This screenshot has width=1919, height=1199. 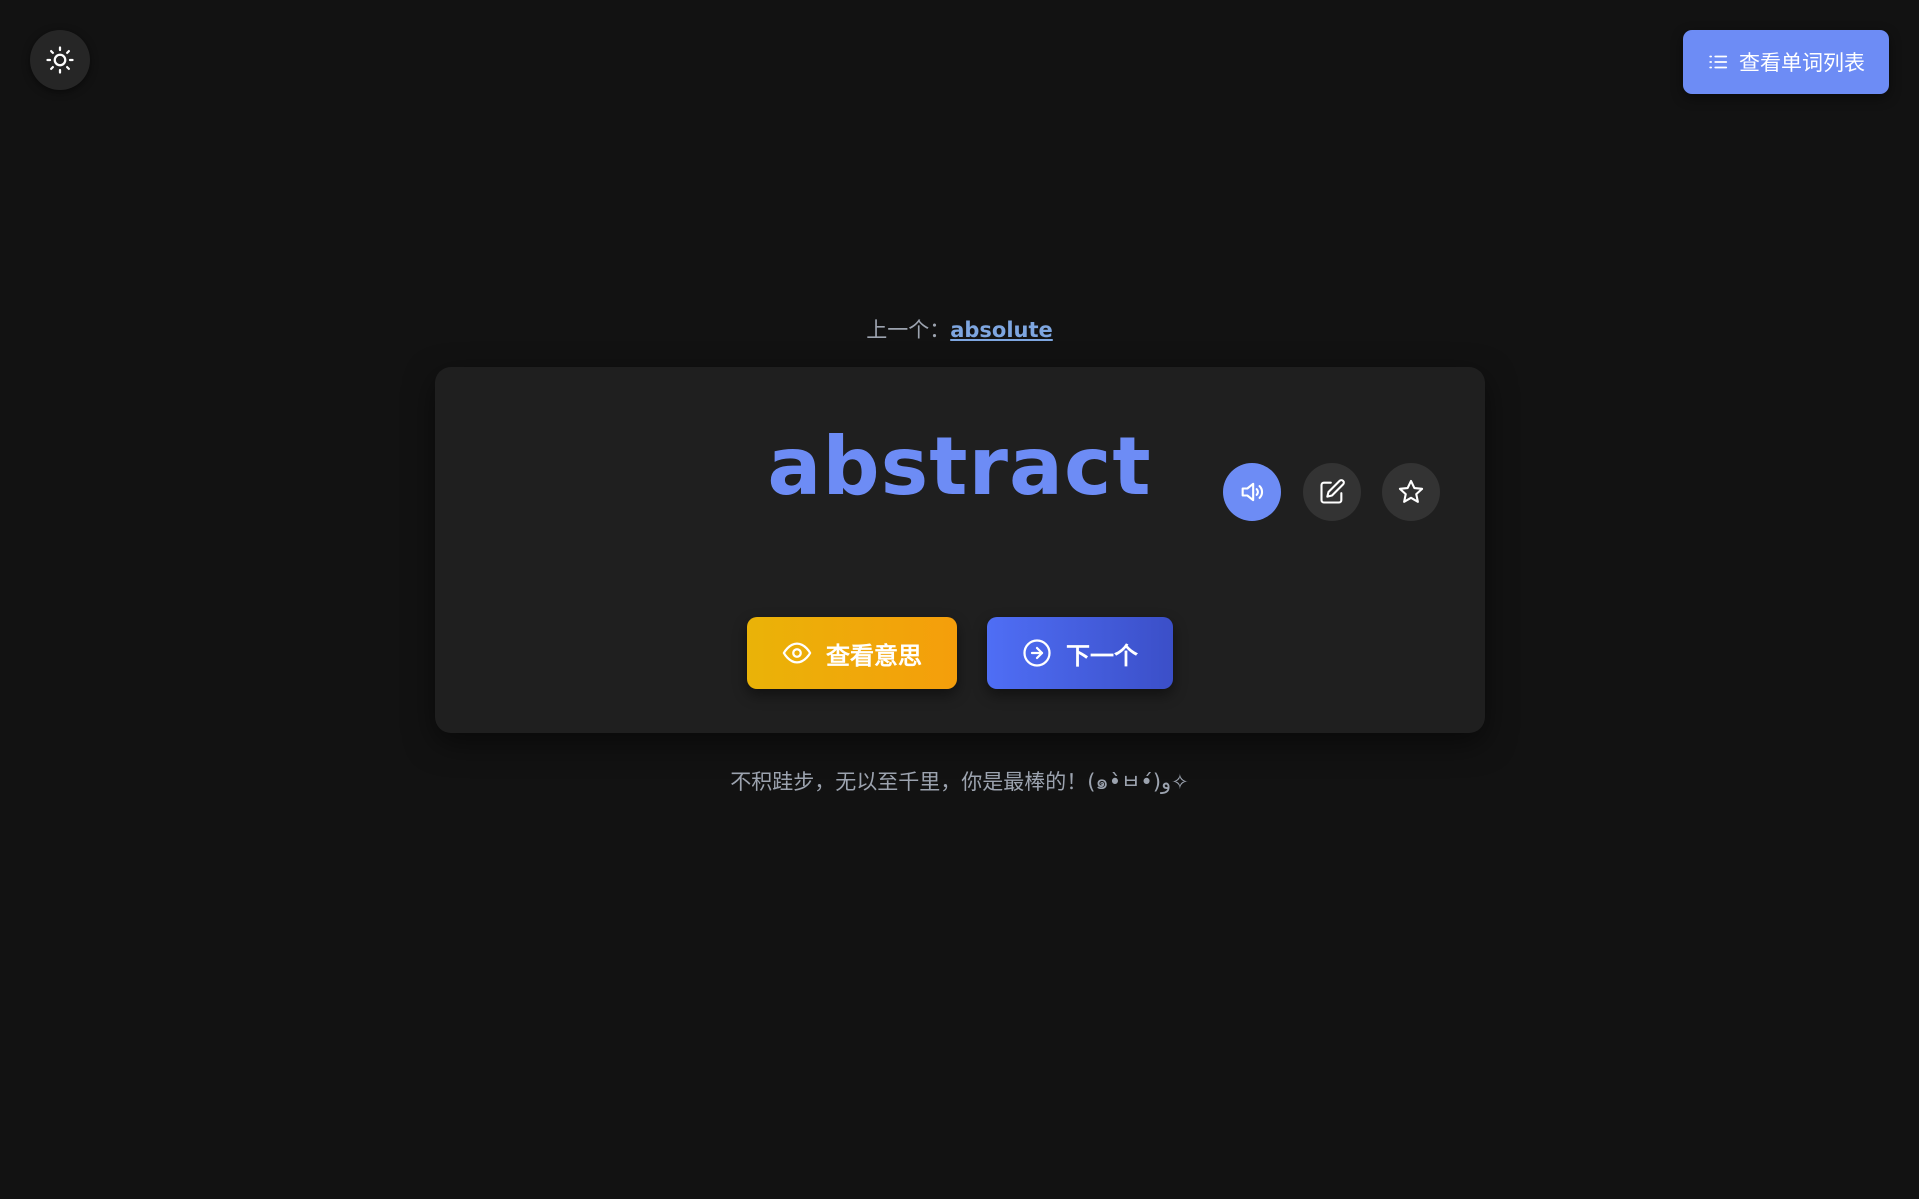 I want to click on view-word-list-label: 查看单词列表, so click(x=1802, y=63).